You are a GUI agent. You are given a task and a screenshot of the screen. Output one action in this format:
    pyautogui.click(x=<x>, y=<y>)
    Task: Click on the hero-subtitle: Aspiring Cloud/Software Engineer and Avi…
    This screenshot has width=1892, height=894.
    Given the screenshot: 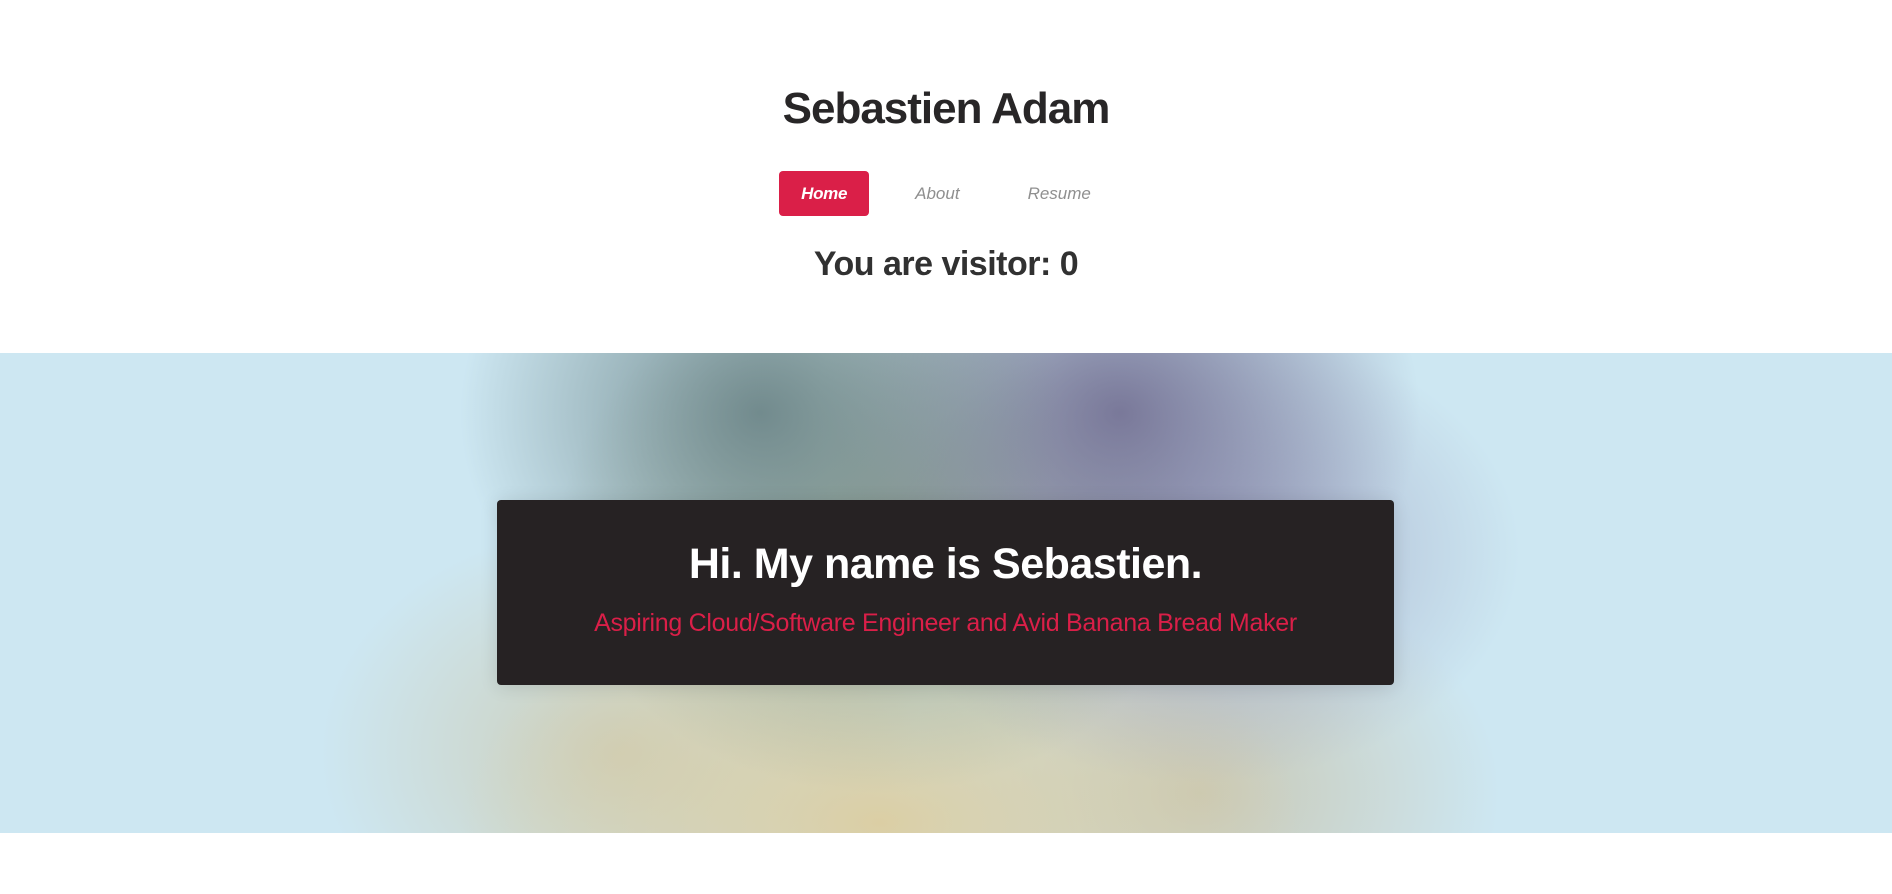 What is the action you would take?
    pyautogui.click(x=945, y=623)
    